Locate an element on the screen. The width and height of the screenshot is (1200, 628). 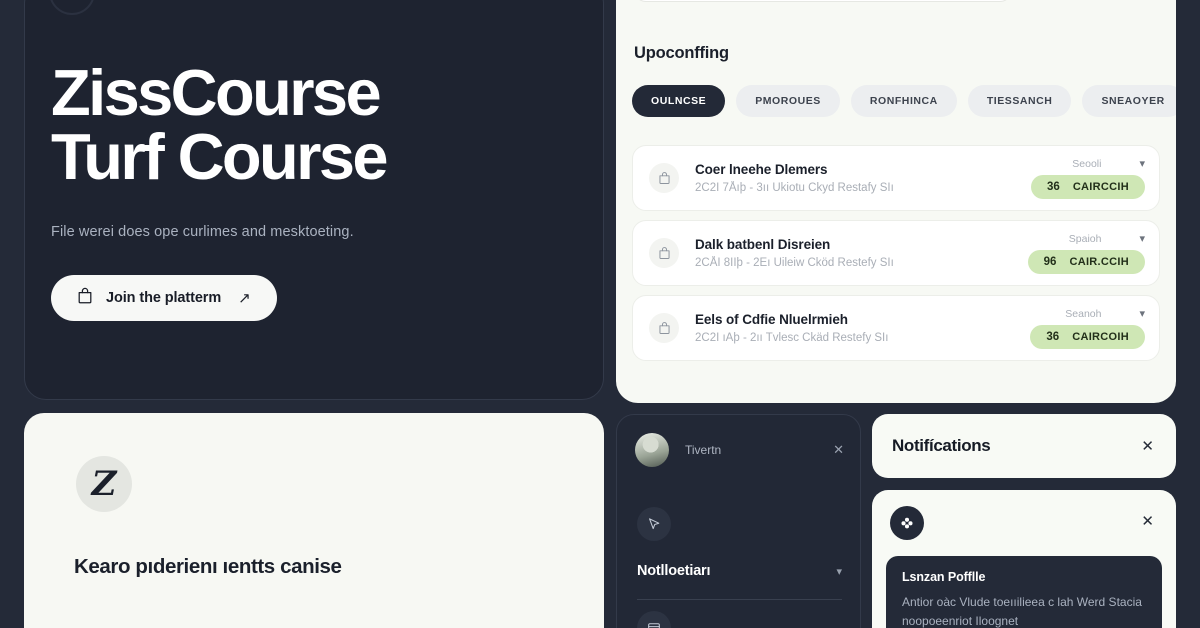
notifications-header: Notifícations ✕ is located at coordinates (1024, 446).